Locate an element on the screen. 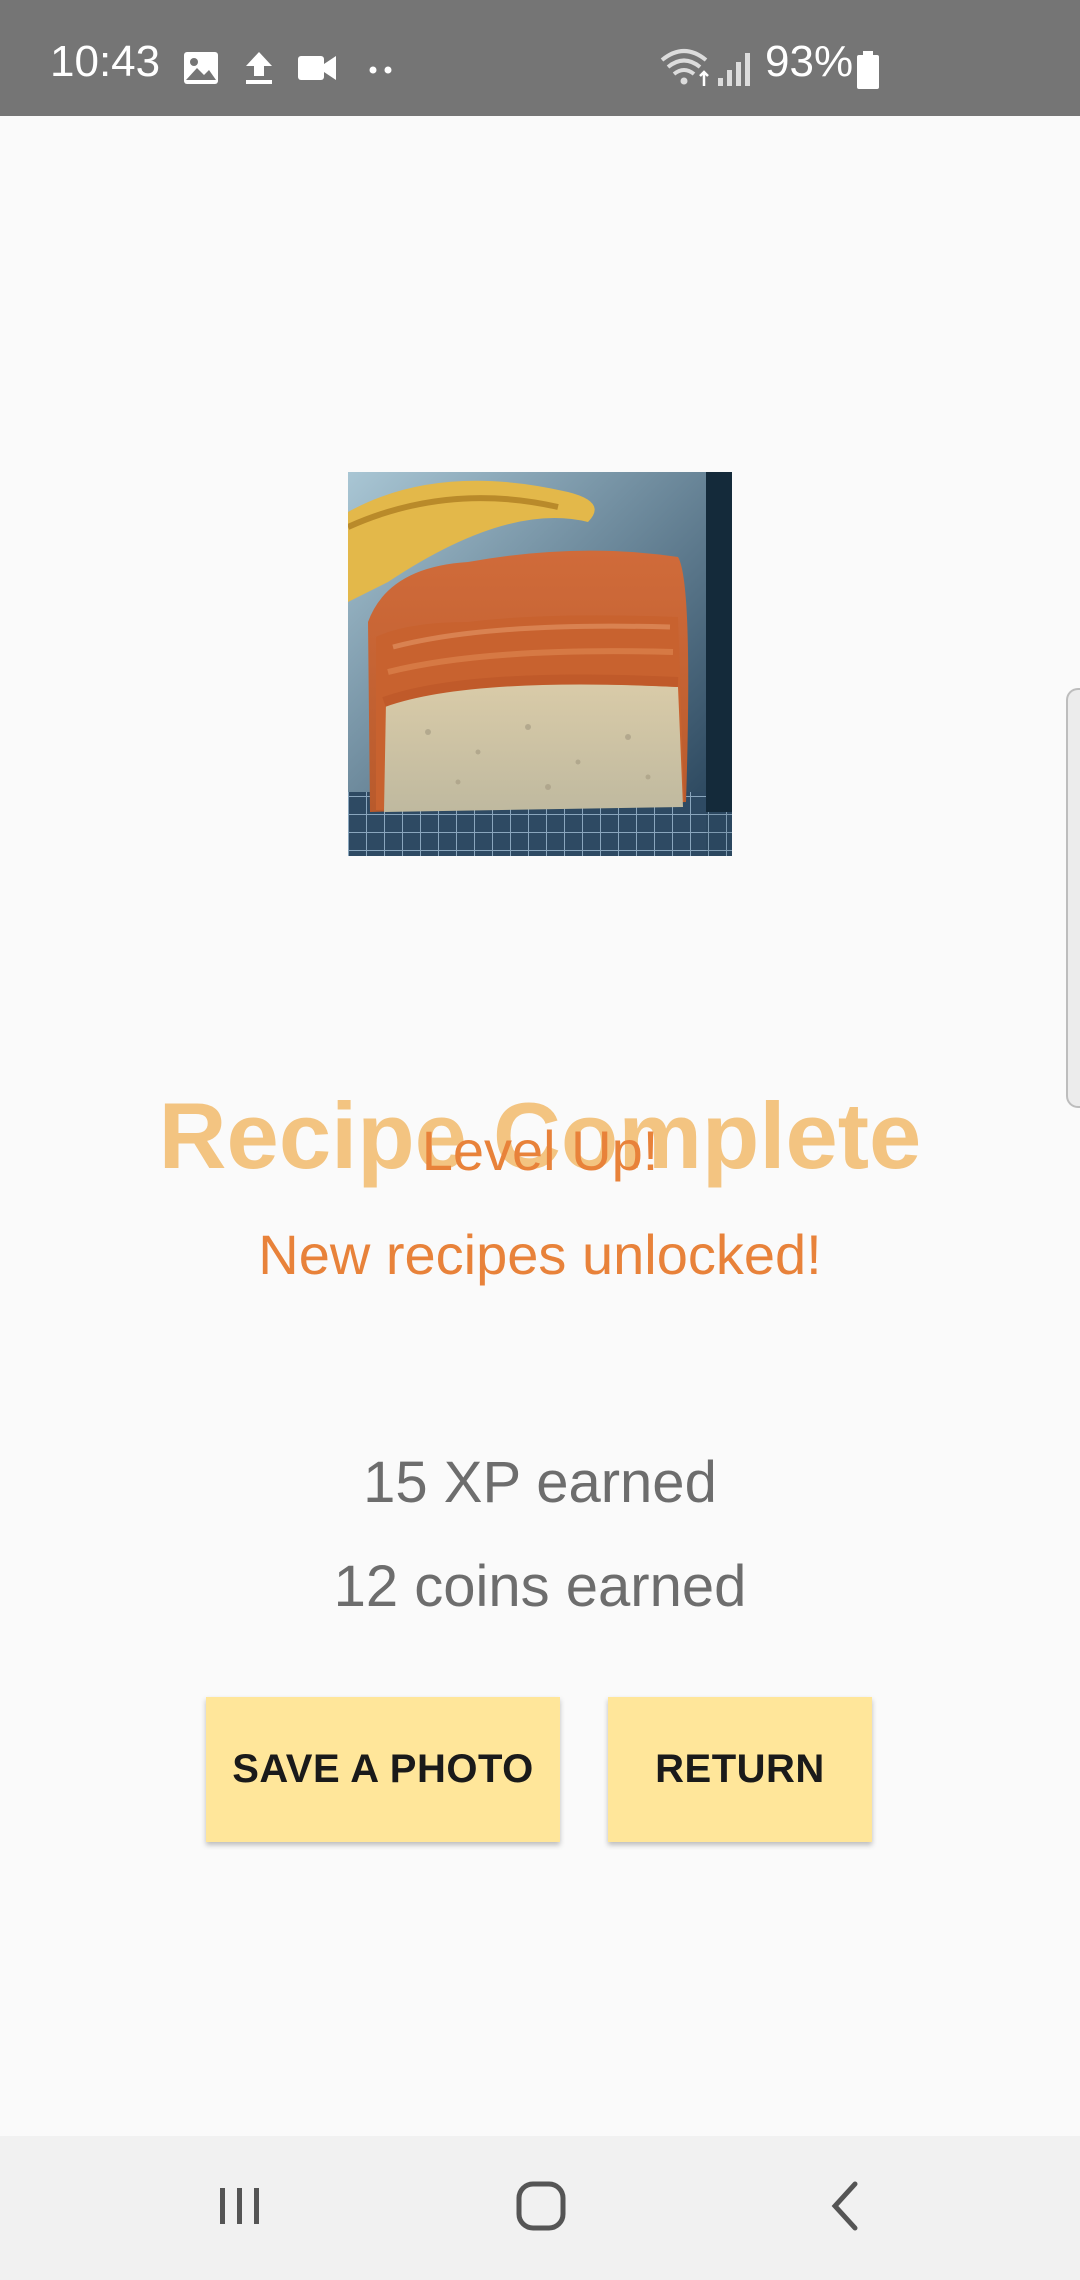 The height and width of the screenshot is (2280, 1080). navigation-bar is located at coordinates (540, 2208).